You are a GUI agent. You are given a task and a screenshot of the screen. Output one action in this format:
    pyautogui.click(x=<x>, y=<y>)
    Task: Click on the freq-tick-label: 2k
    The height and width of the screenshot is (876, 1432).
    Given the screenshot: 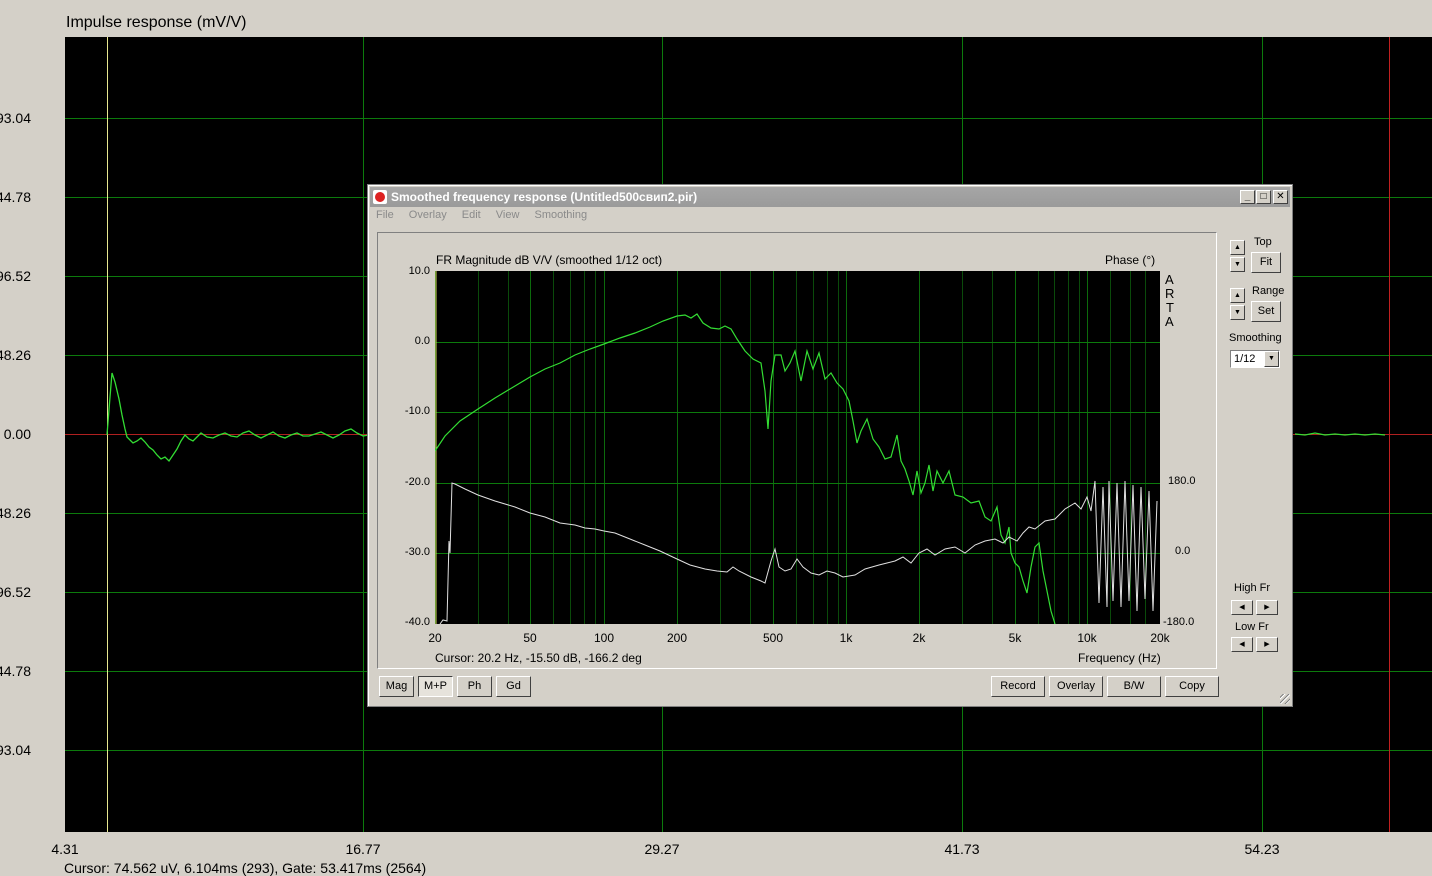 What is the action you would take?
    pyautogui.click(x=919, y=638)
    